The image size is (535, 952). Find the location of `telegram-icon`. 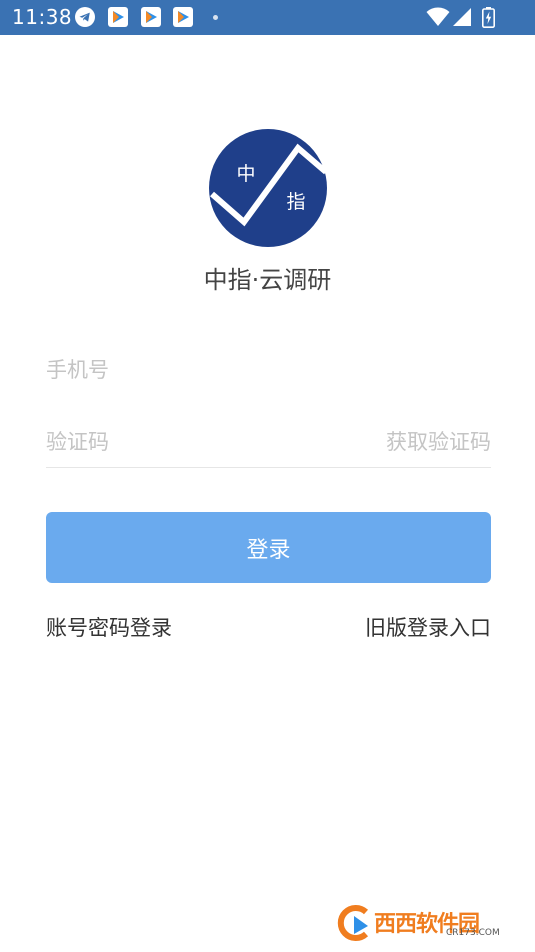

telegram-icon is located at coordinates (85, 17).